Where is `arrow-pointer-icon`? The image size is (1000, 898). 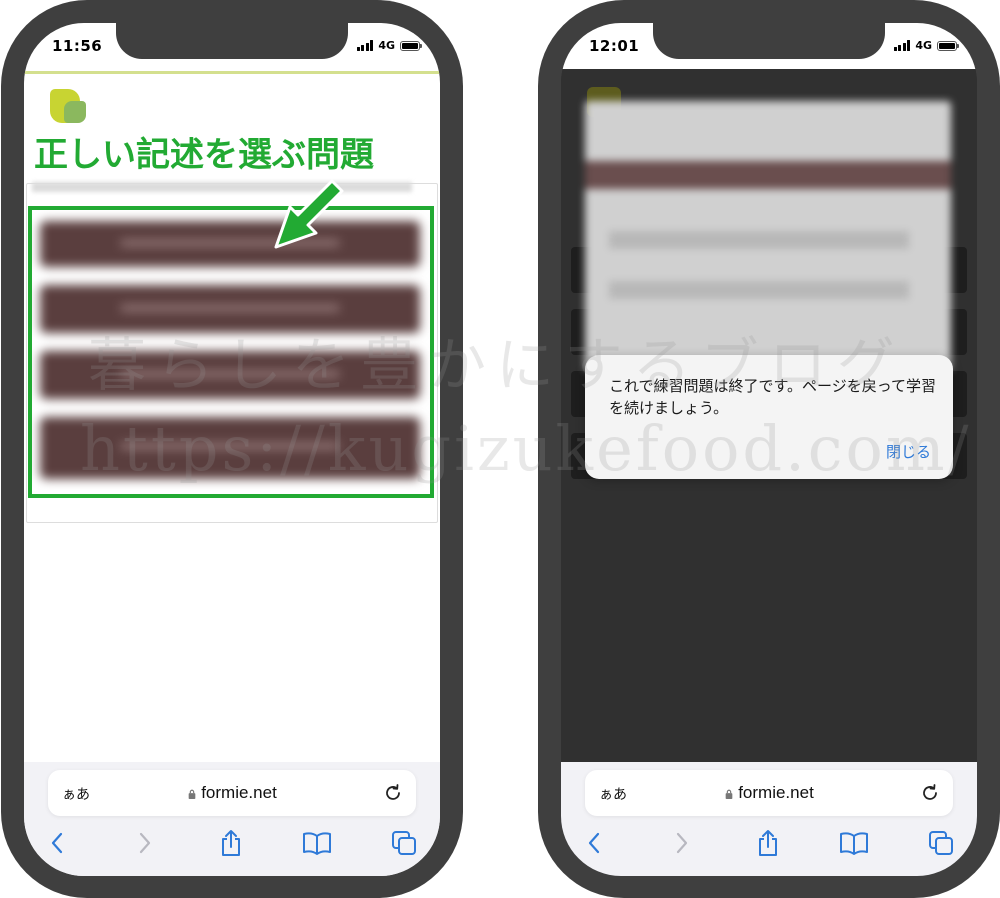
arrow-pointer-icon is located at coordinates (309, 214).